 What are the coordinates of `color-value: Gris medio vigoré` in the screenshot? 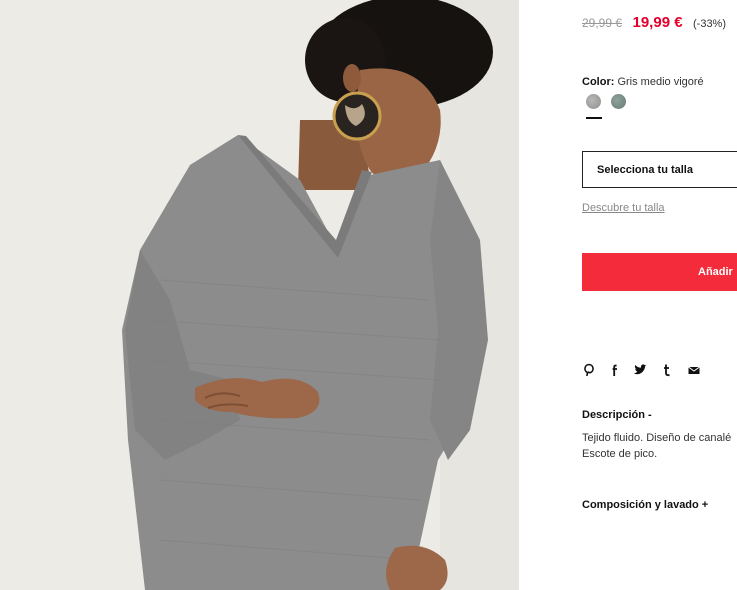 It's located at (660, 82).